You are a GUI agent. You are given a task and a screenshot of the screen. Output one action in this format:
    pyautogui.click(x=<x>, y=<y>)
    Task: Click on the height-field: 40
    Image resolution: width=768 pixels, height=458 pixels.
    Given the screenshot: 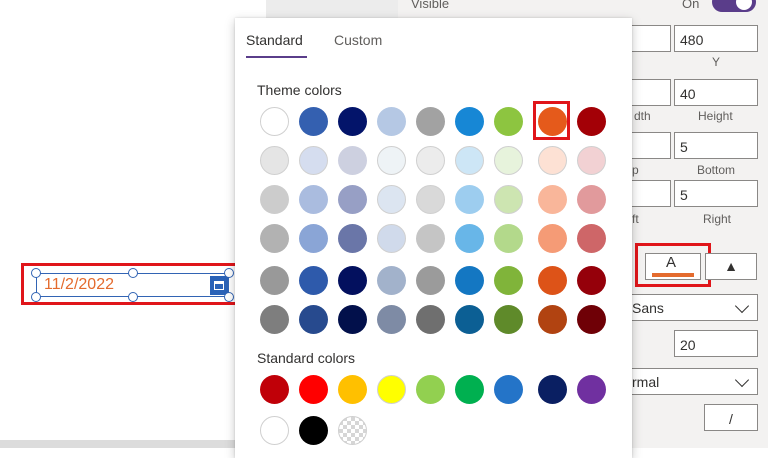 What is the action you would take?
    pyautogui.click(x=716, y=92)
    